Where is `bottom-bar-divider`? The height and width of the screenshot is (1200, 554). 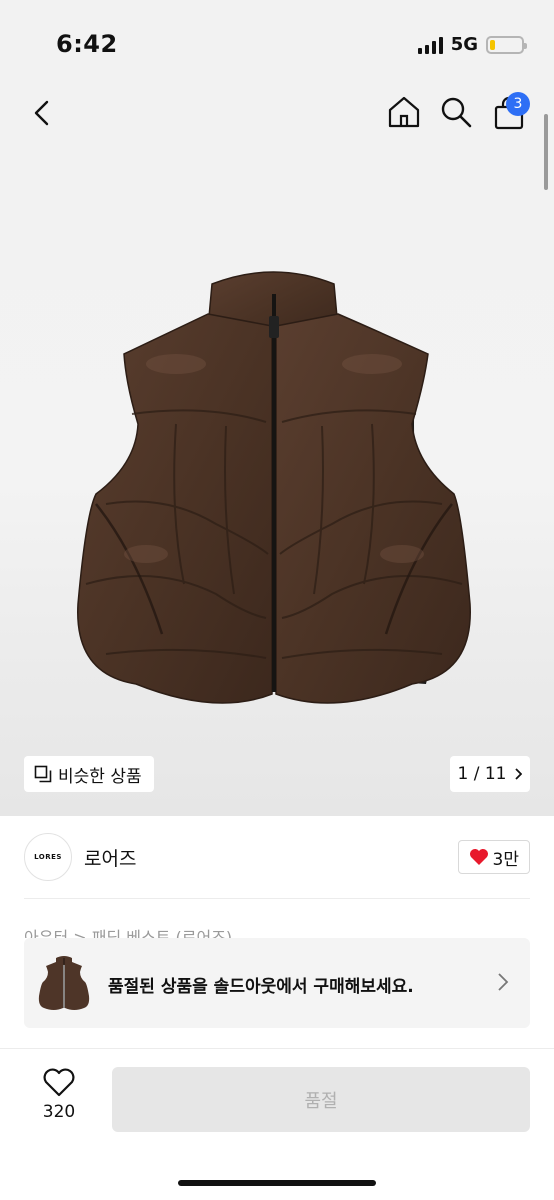 bottom-bar-divider is located at coordinates (277, 1048).